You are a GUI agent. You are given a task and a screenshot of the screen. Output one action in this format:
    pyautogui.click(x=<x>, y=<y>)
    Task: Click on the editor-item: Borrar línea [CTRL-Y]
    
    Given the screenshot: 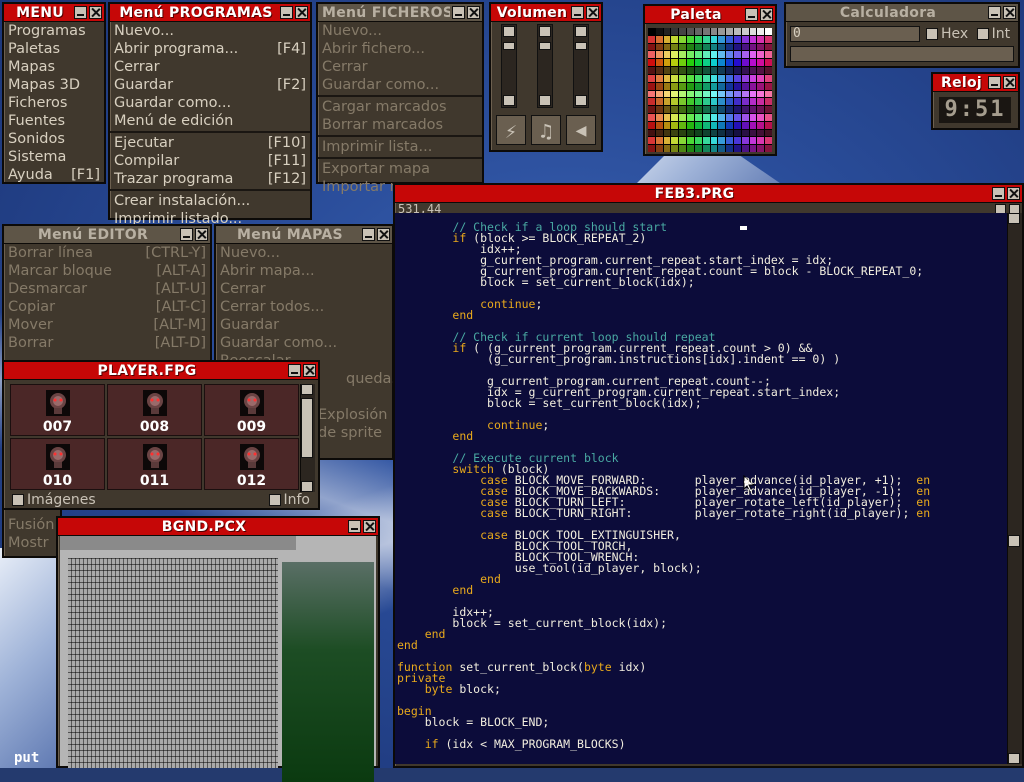 What is the action you would take?
    pyautogui.click(x=107, y=253)
    